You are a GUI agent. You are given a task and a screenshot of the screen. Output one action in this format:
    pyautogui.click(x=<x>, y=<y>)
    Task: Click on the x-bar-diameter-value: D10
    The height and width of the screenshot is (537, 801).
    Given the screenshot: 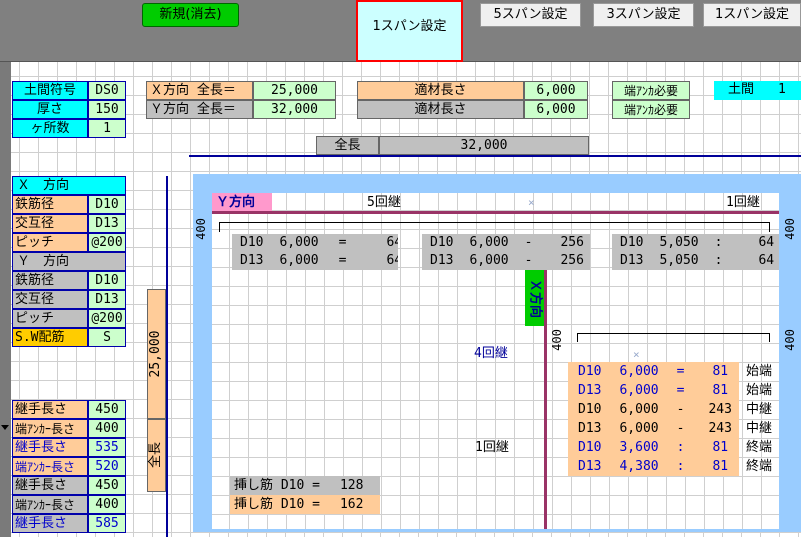 What is the action you would take?
    pyautogui.click(x=107, y=204)
    